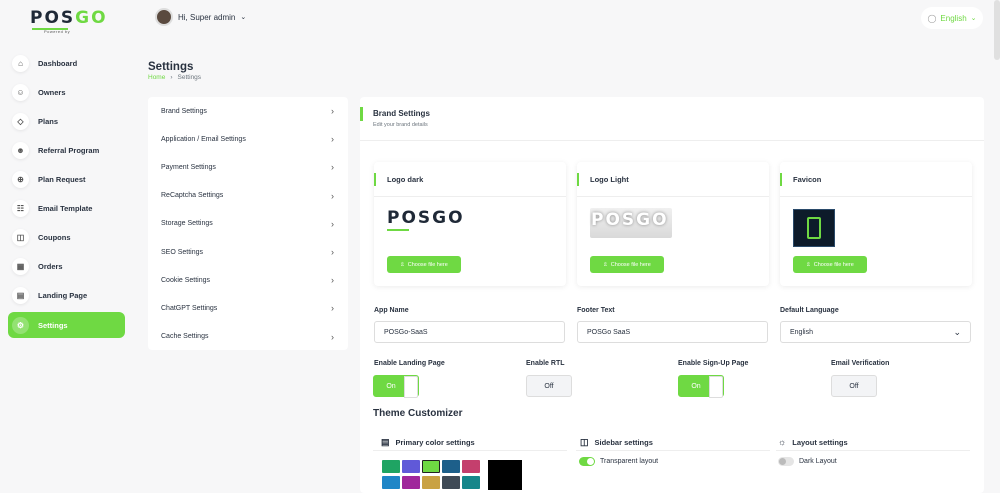 This screenshot has width=1000, height=493. What do you see at coordinates (164, 17) in the screenshot?
I see `avatar` at bounding box center [164, 17].